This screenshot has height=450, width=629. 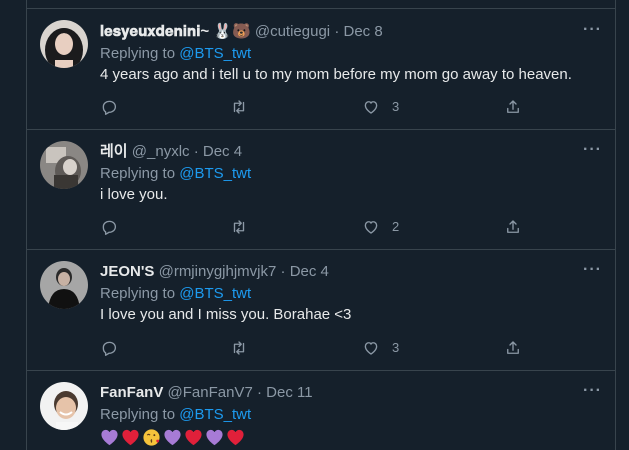 What do you see at coordinates (380, 227) in the screenshot?
I see `like-button: 2` at bounding box center [380, 227].